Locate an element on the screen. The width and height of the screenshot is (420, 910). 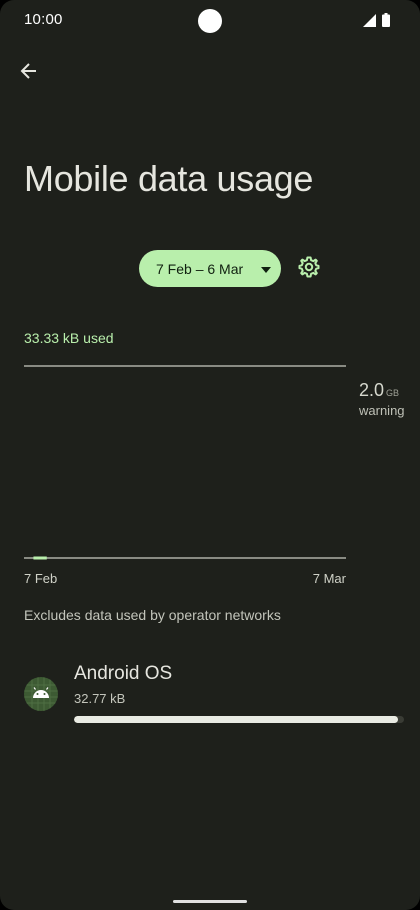
warning-limit-value: 2.0 GB is located at coordinates (379, 390).